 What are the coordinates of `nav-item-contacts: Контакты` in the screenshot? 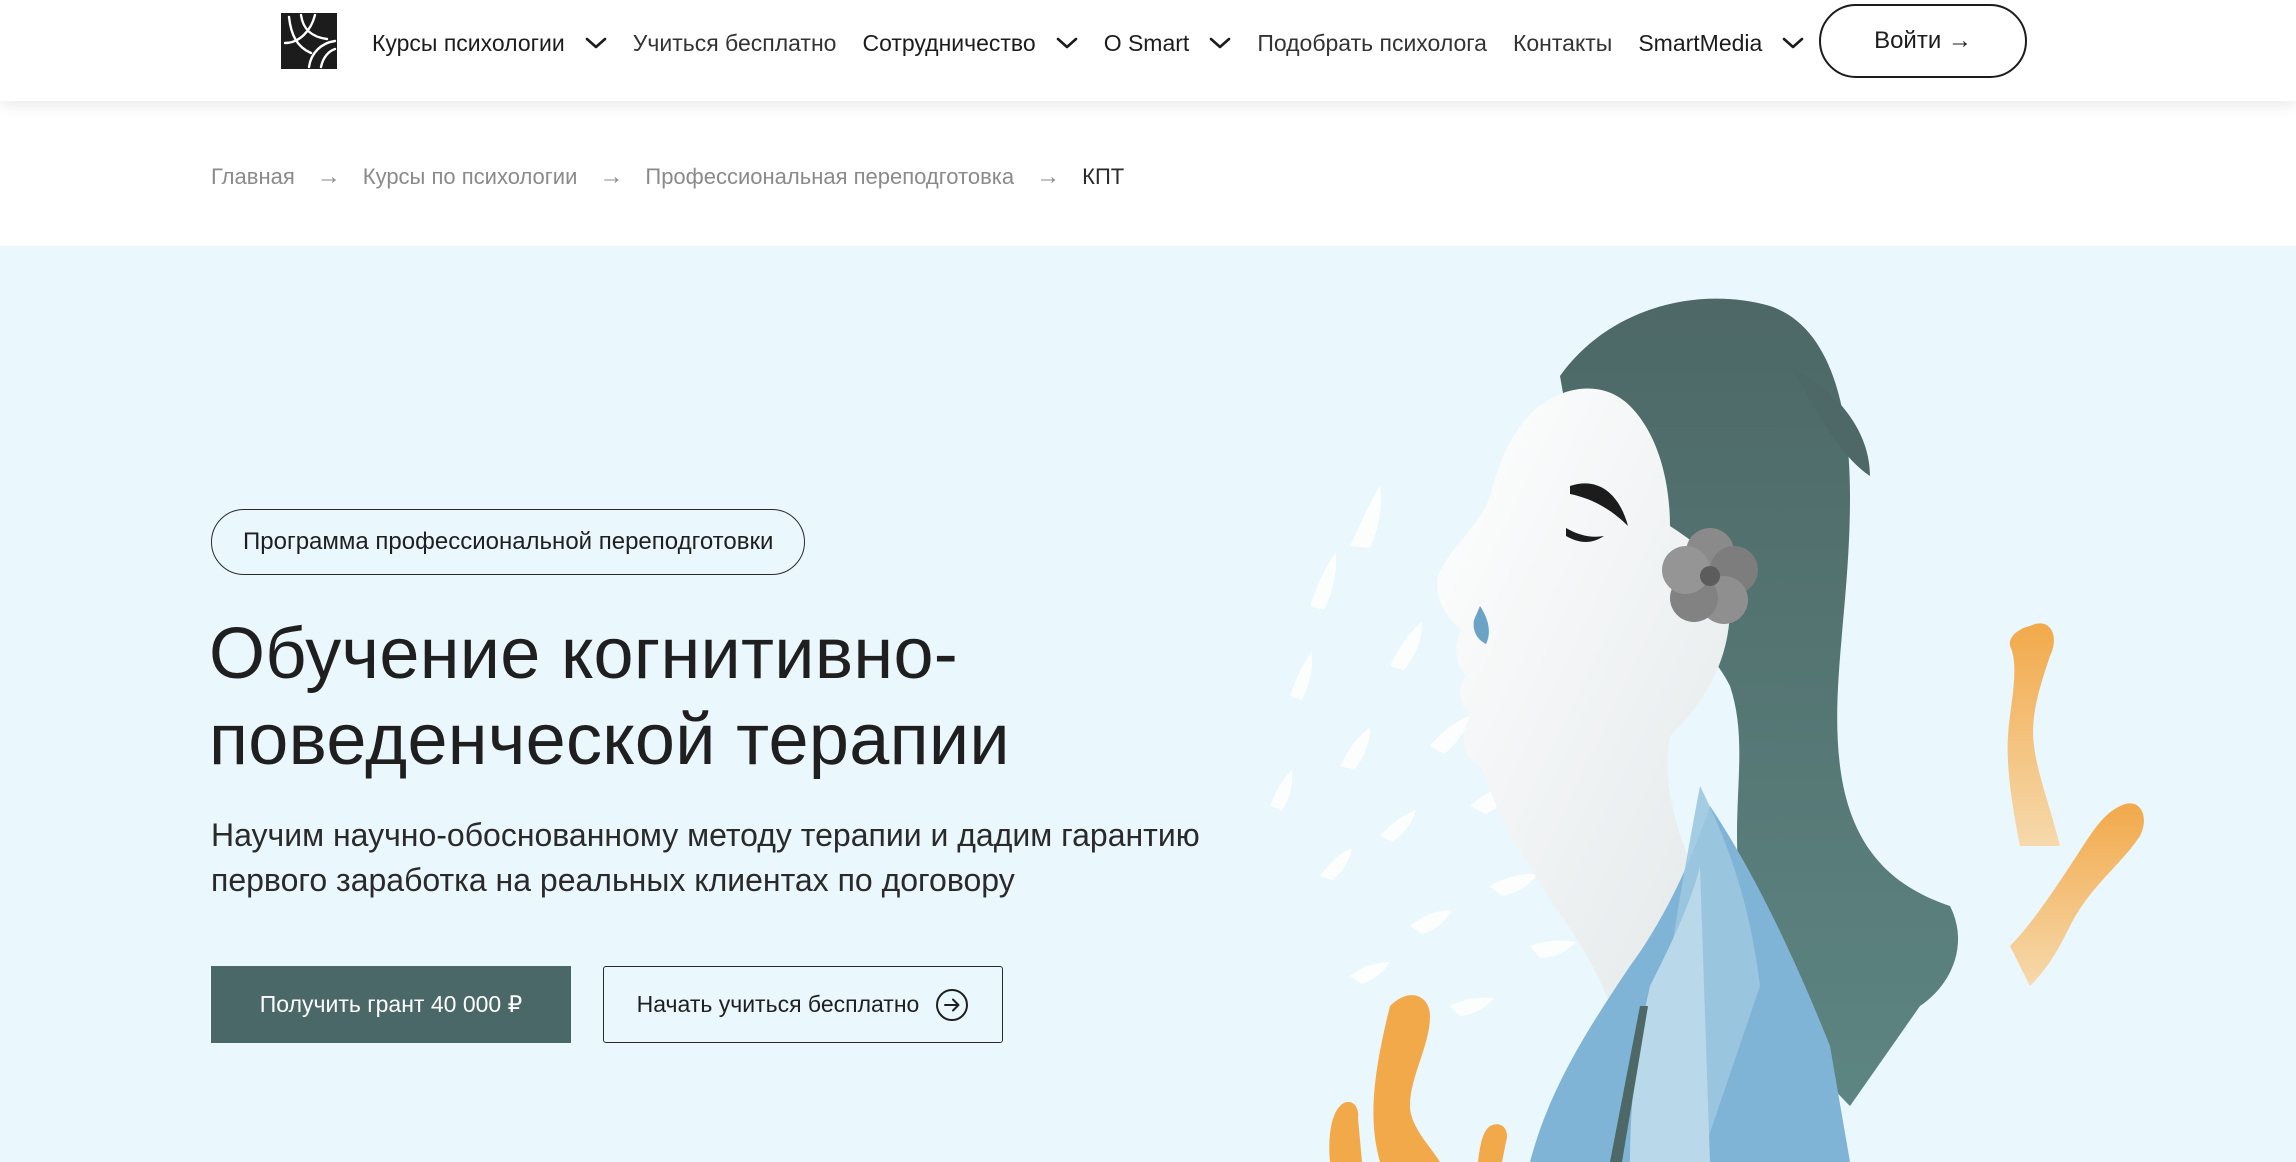 It's located at (1562, 43).